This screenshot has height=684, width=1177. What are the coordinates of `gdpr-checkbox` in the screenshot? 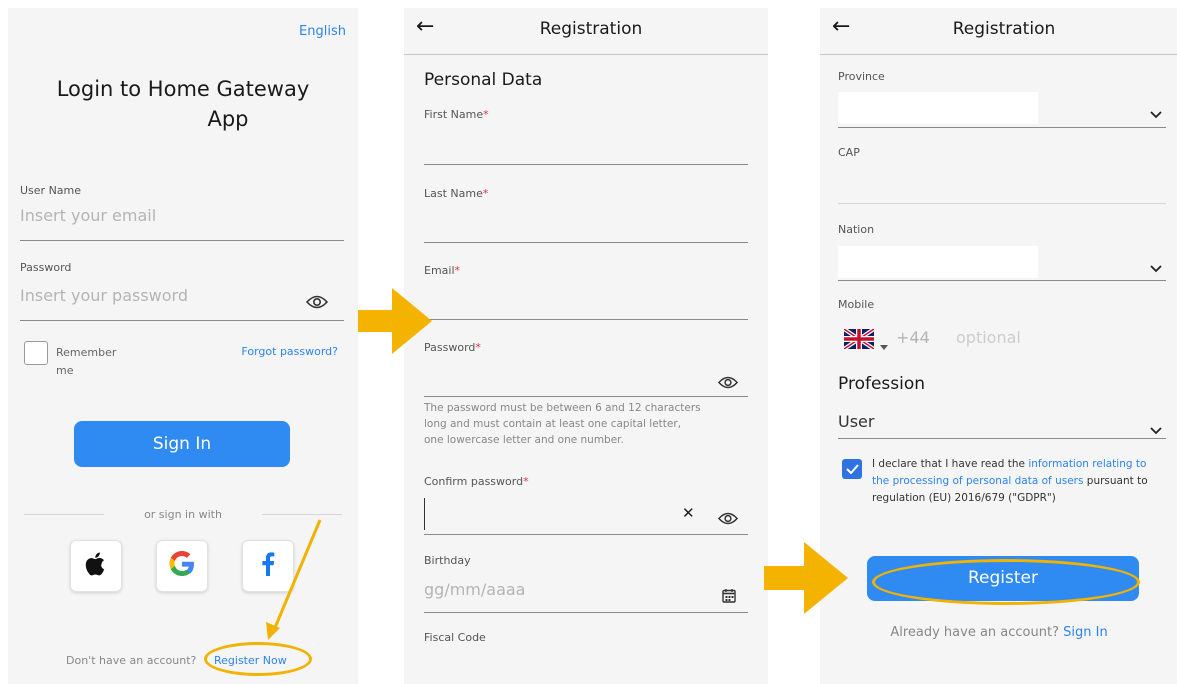 It's located at (852, 469).